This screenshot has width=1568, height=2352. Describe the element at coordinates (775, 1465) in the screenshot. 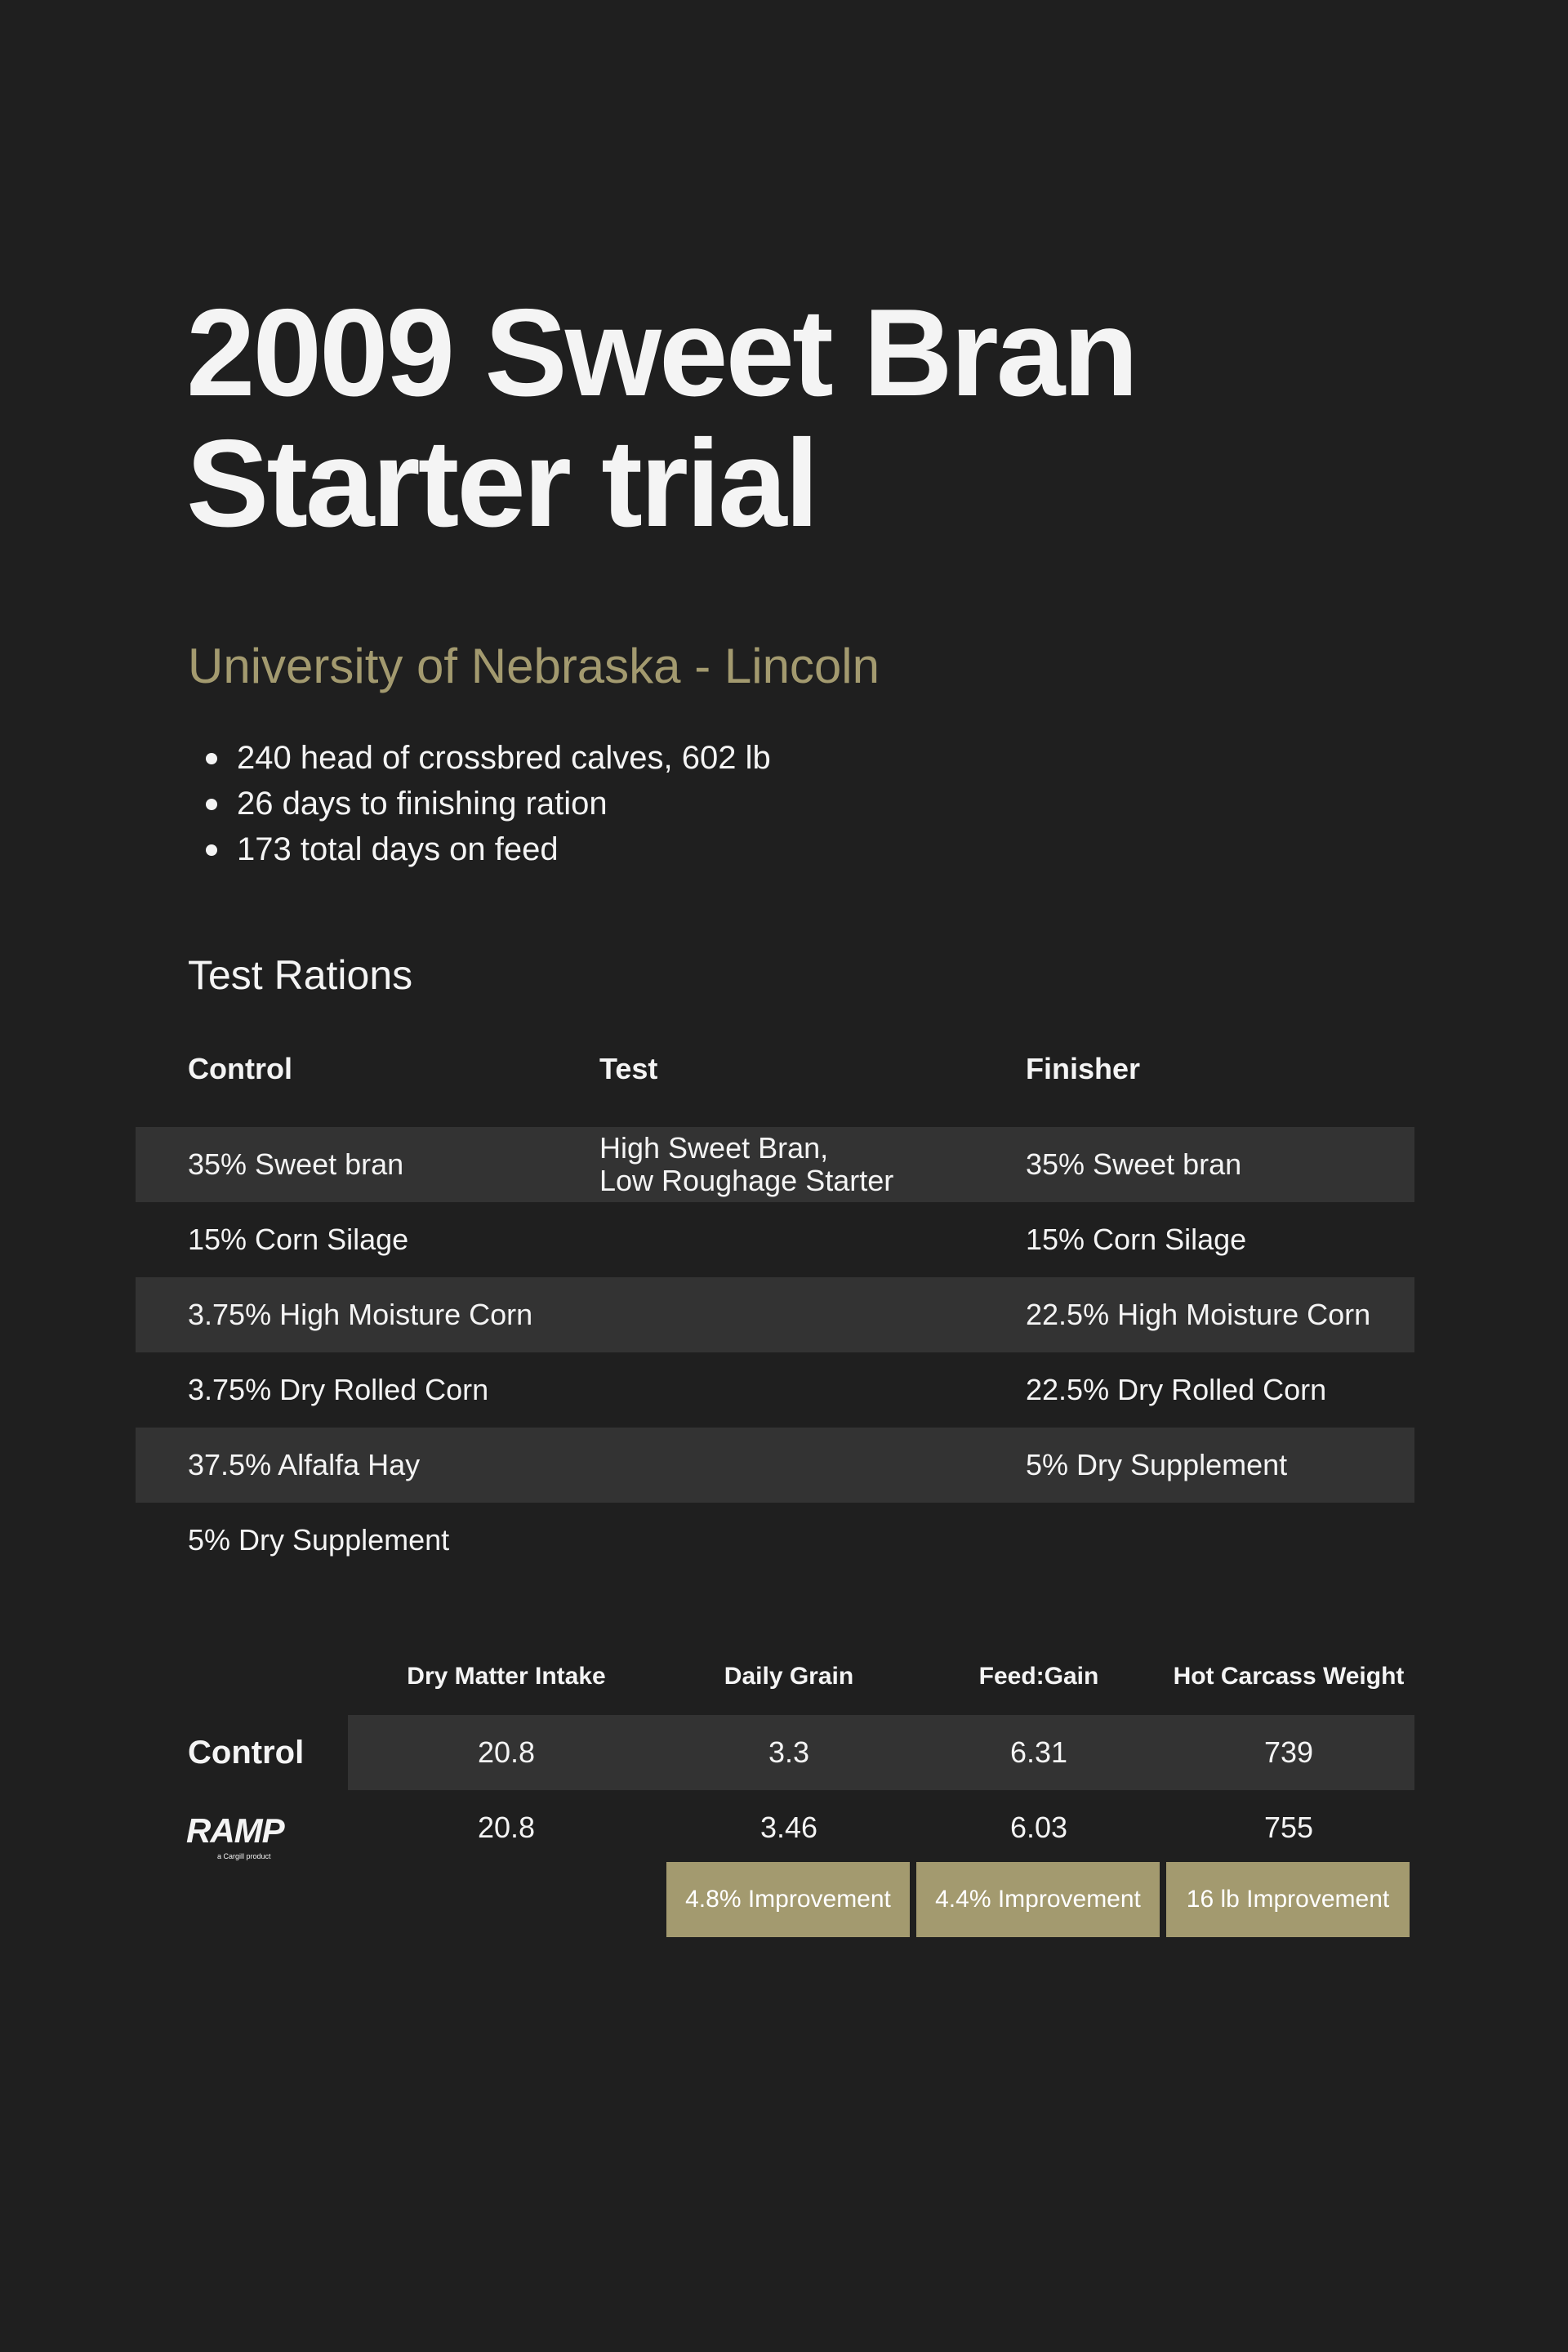

I see `table-row: 37.5% Alfalfa Hay 5% Dry Supplement` at that location.